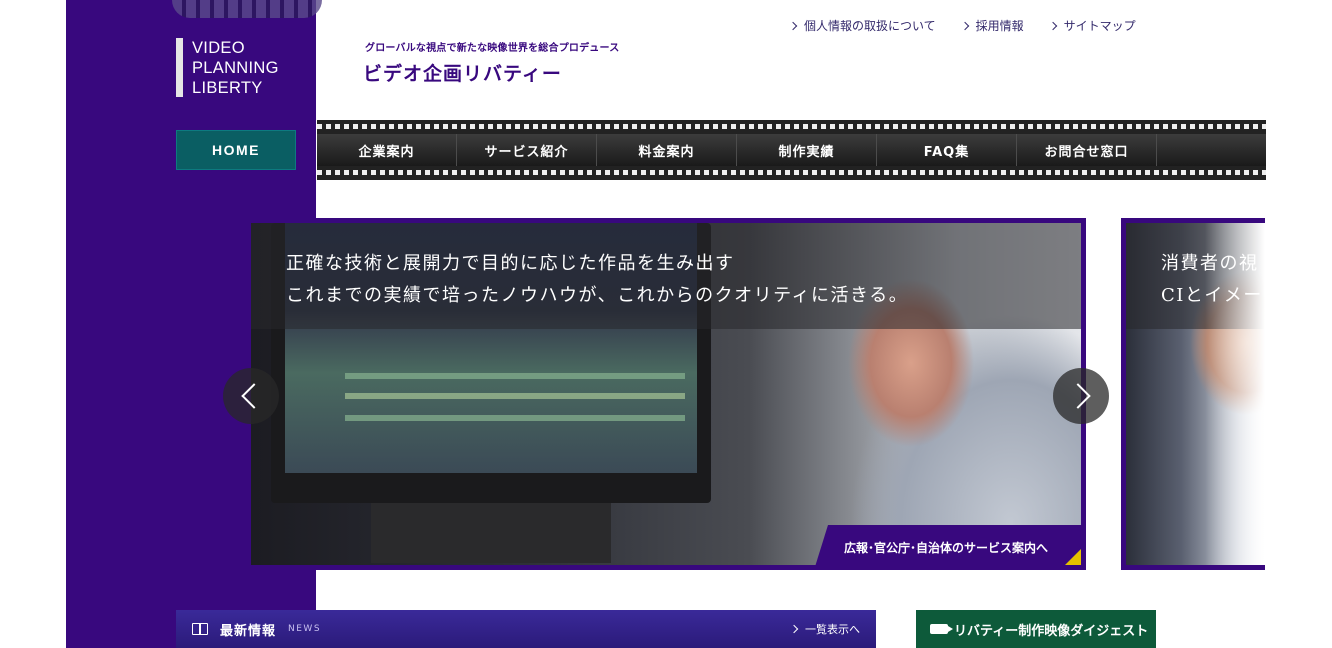  Describe the element at coordinates (218, 48) in the screenshot. I see `logo-line: VIDEO` at that location.